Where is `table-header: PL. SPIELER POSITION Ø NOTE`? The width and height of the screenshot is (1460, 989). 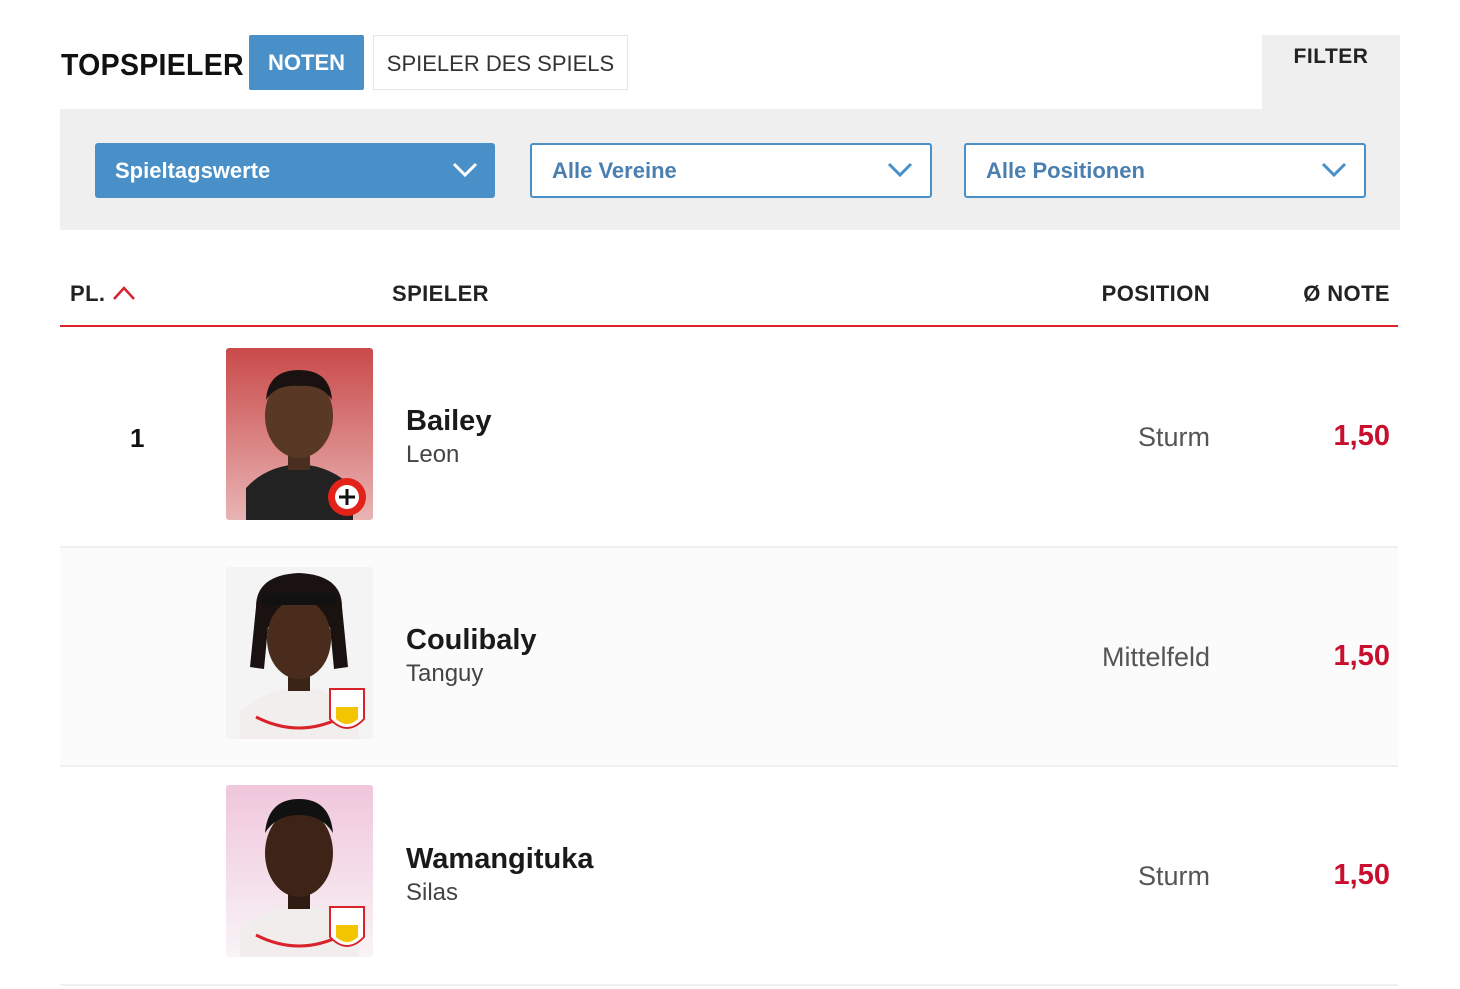 table-header: PL. SPIELER POSITION Ø NOTE is located at coordinates (729, 296).